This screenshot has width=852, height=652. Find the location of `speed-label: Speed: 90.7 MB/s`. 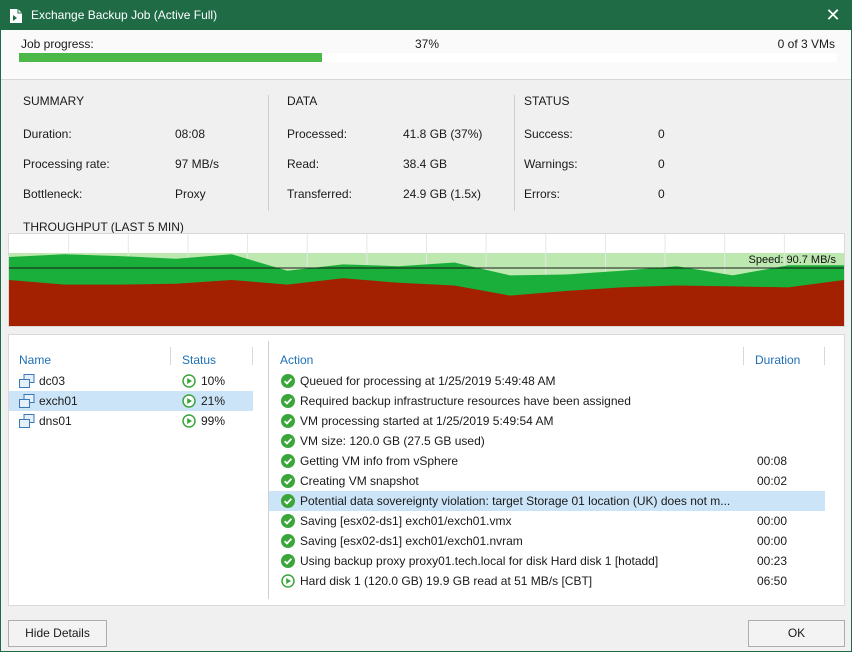

speed-label: Speed: 90.7 MB/s is located at coordinates (792, 260).